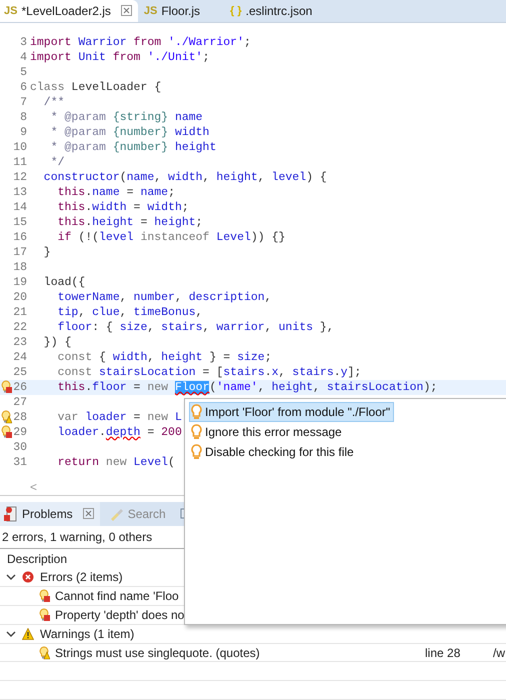  I want to click on problem-description: Property 'depth' does no, so click(120, 615).